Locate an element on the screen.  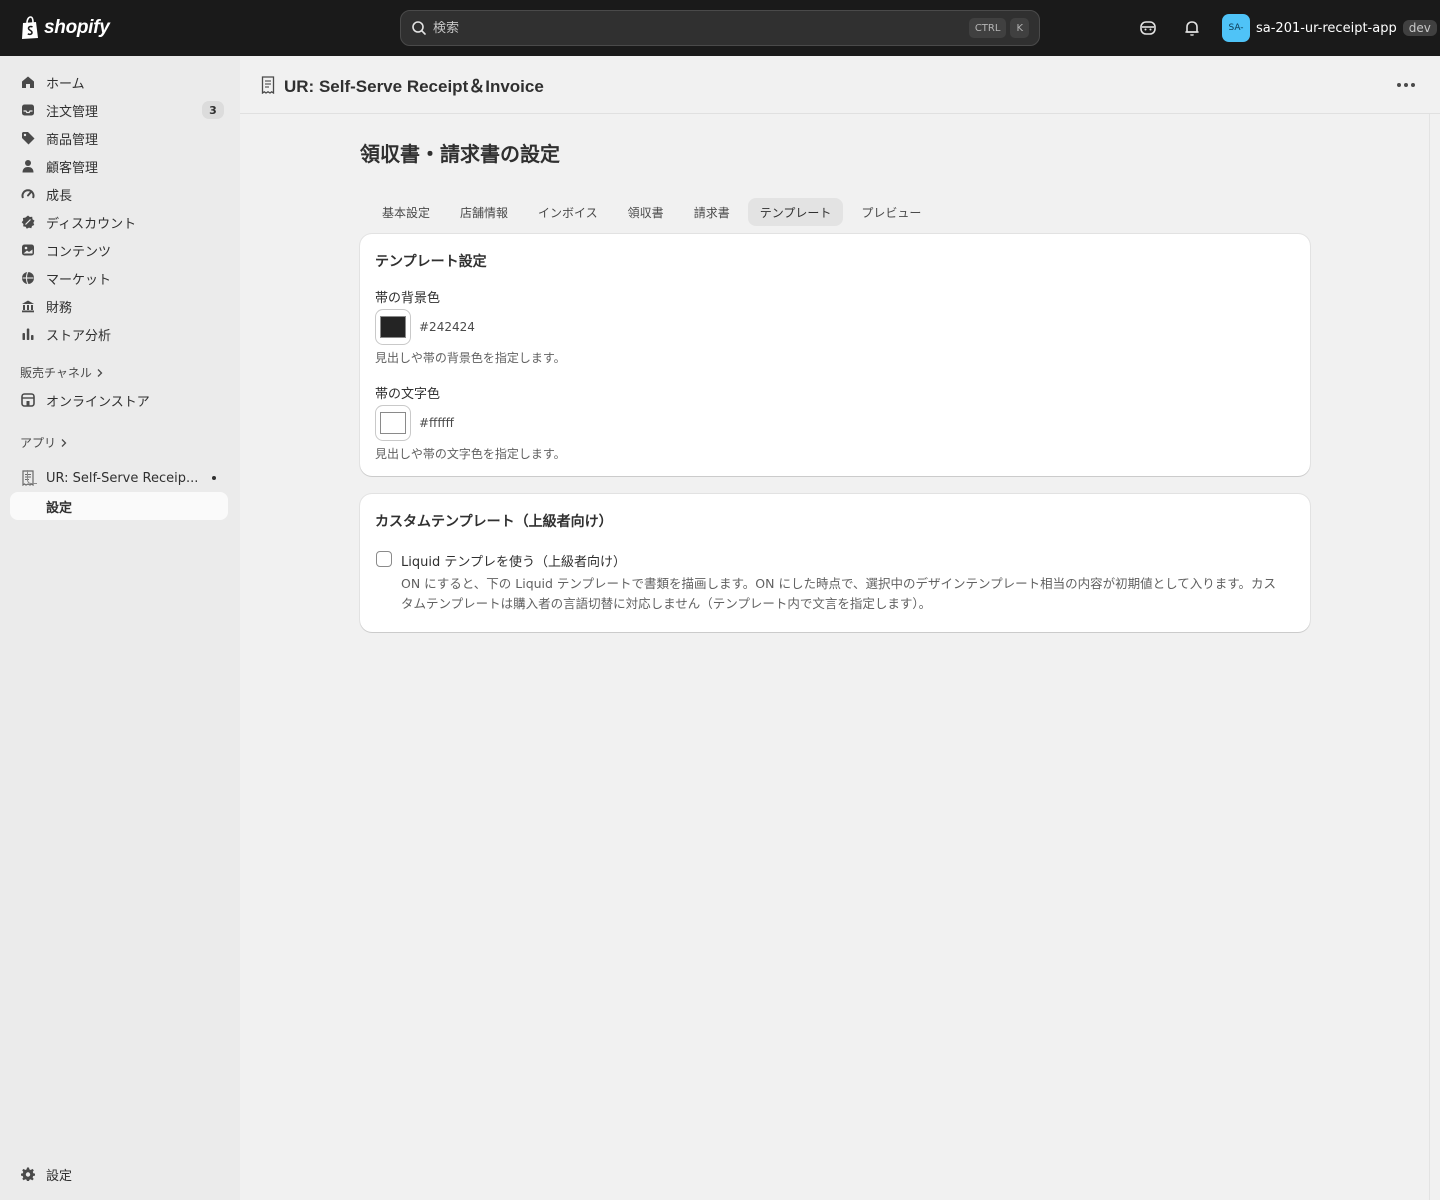
globe-icon is located at coordinates (28, 278).